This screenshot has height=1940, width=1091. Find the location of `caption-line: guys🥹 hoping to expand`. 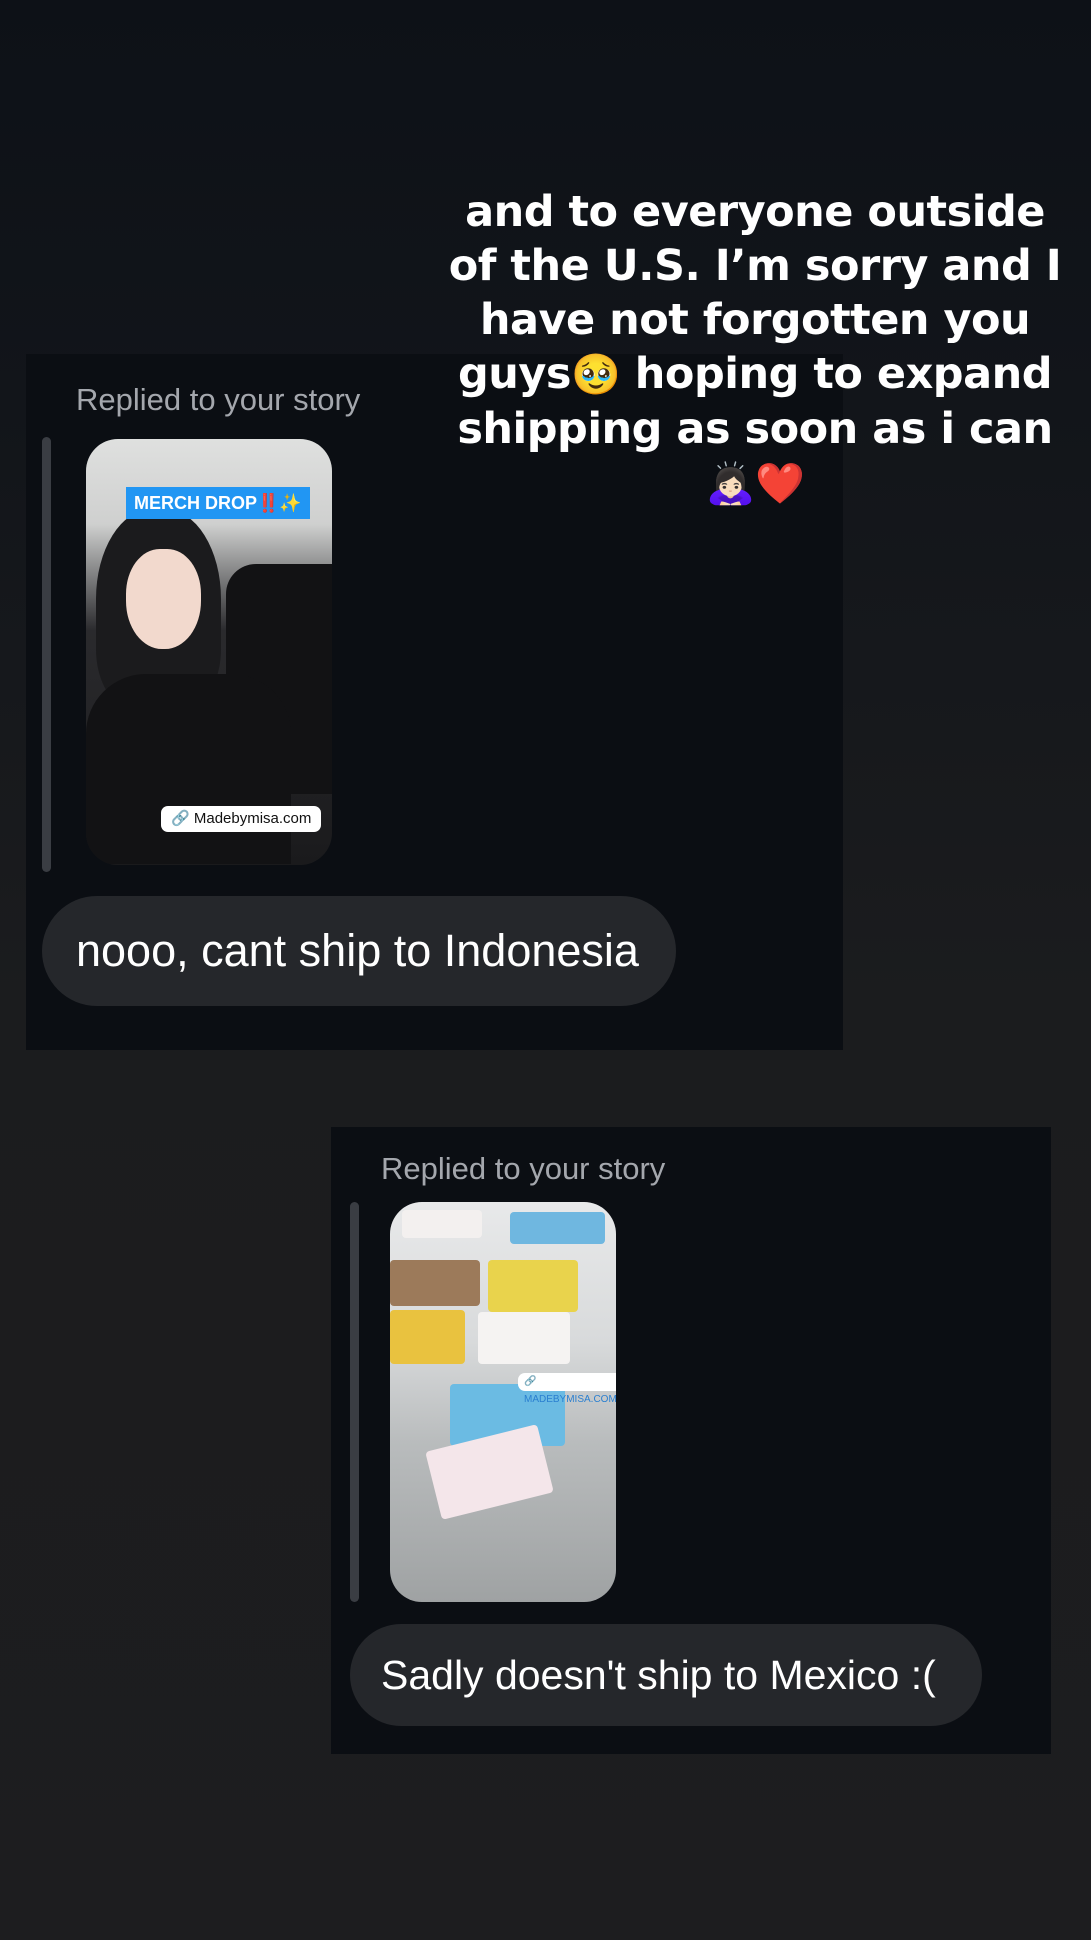

caption-line: guys🥹 hoping to expand is located at coordinates (755, 374).